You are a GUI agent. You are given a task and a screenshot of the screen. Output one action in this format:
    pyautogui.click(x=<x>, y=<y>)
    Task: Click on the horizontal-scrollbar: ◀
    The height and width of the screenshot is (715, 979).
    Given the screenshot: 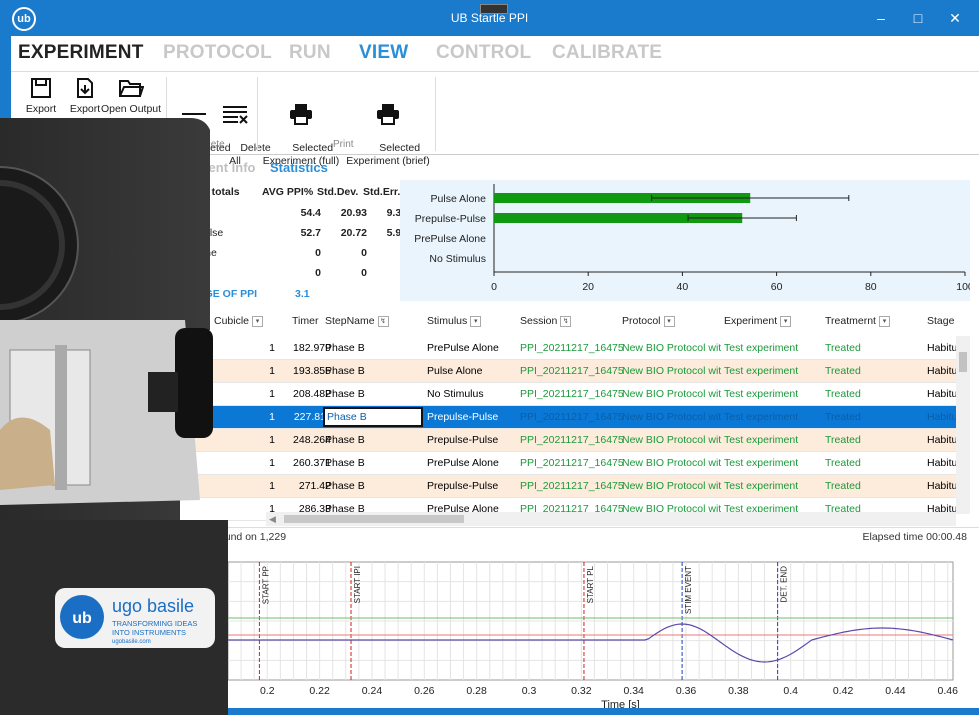 What is the action you would take?
    pyautogui.click(x=611, y=519)
    